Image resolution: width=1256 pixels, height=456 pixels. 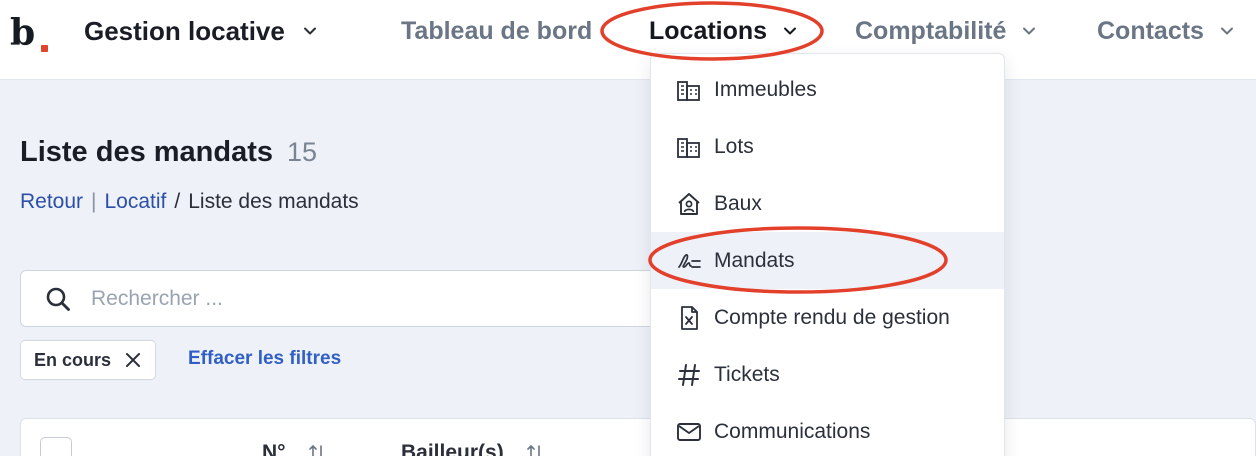 I want to click on hash-icon, so click(x=689, y=374).